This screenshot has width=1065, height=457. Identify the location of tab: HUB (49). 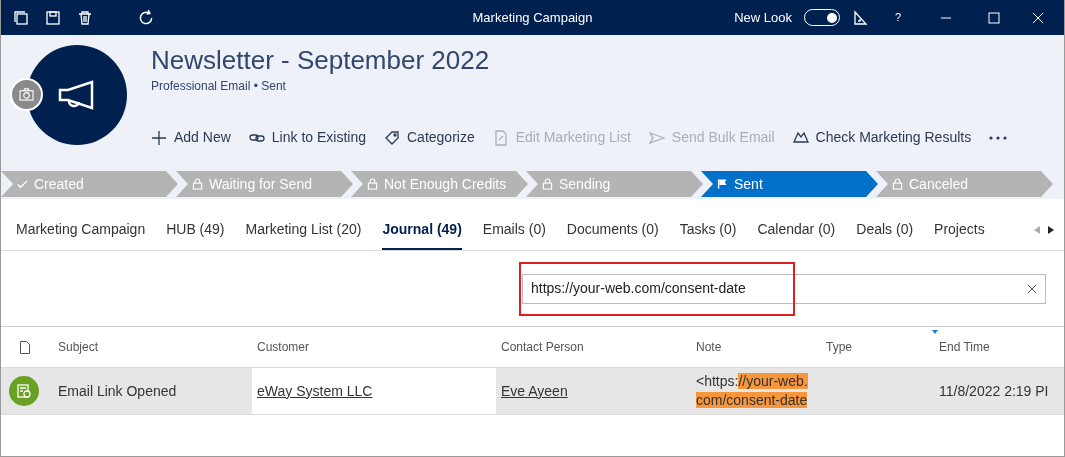
(195, 230).